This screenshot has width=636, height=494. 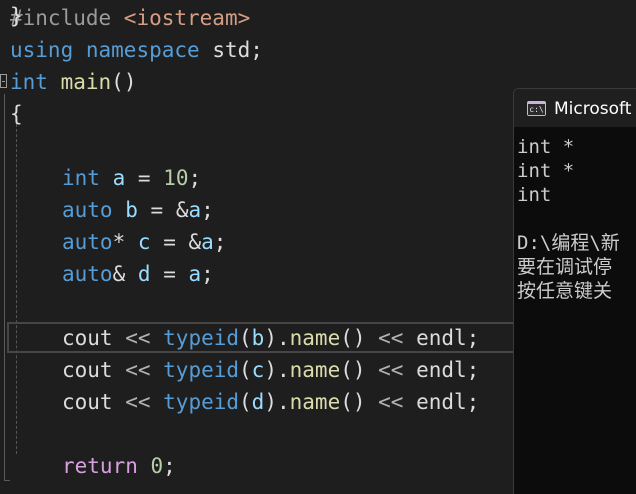 I want to click on code-line-int-a: int a = 10;, so click(x=105, y=178).